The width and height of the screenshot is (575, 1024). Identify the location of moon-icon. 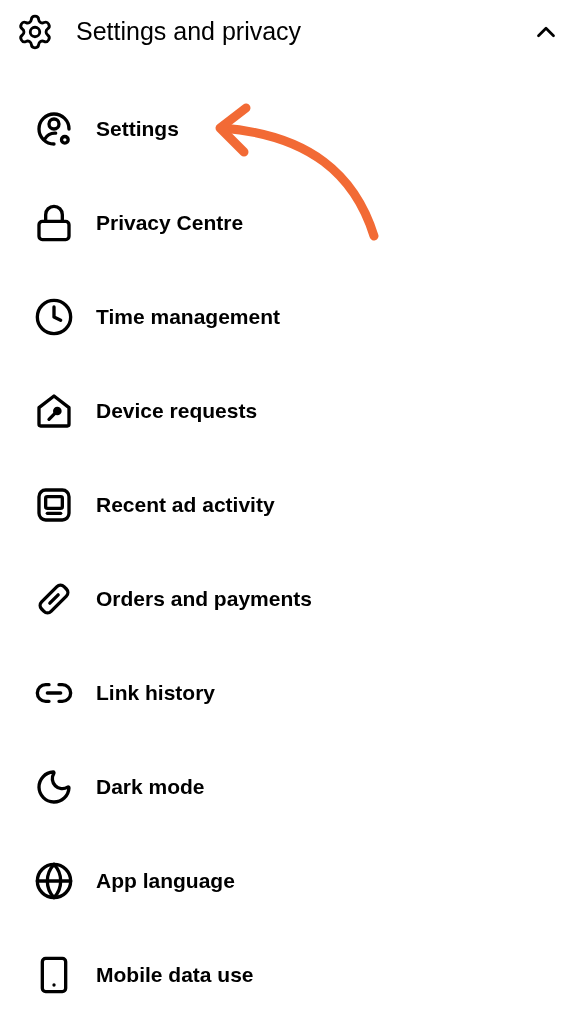
(54, 787).